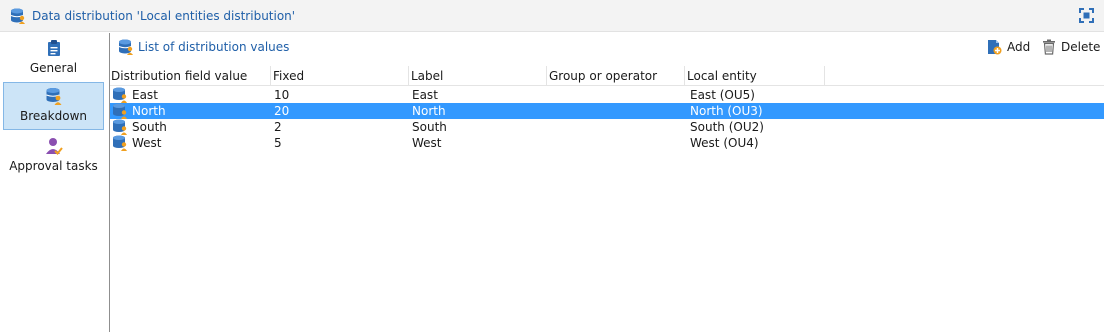 This screenshot has width=1104, height=332. Describe the element at coordinates (724, 143) in the screenshot. I see `cell-local-entity: West (OU4)` at that location.